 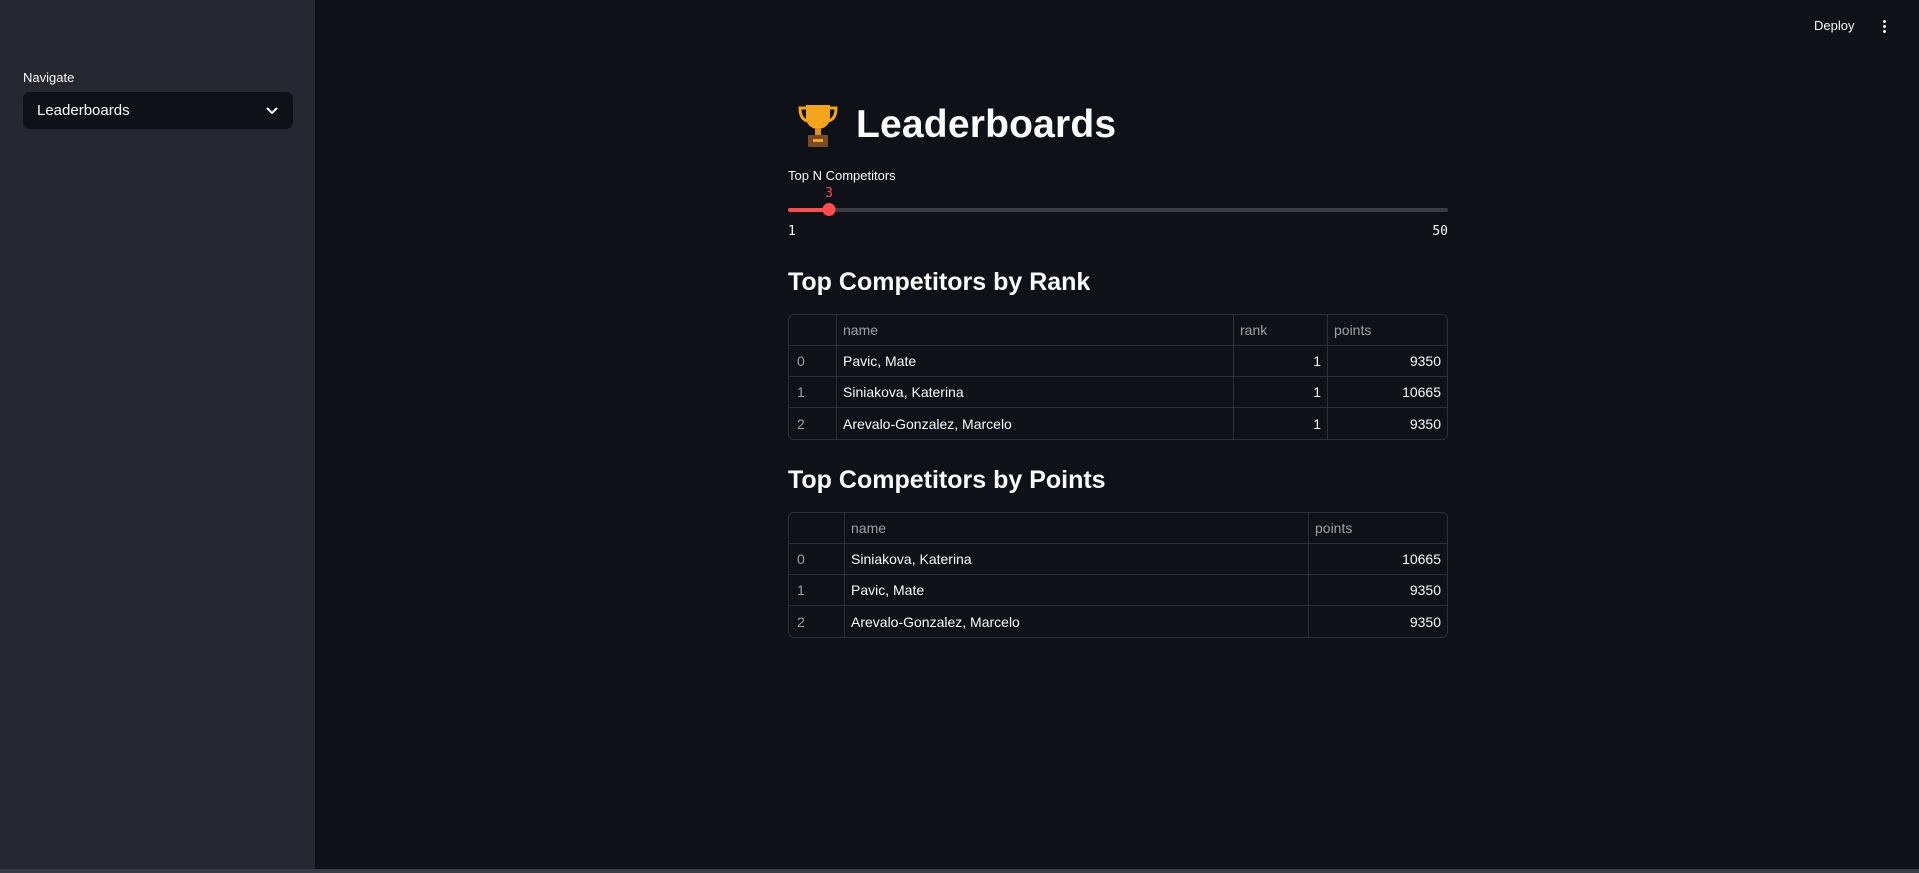 I want to click on main-menu-icon, so click(x=1884, y=26).